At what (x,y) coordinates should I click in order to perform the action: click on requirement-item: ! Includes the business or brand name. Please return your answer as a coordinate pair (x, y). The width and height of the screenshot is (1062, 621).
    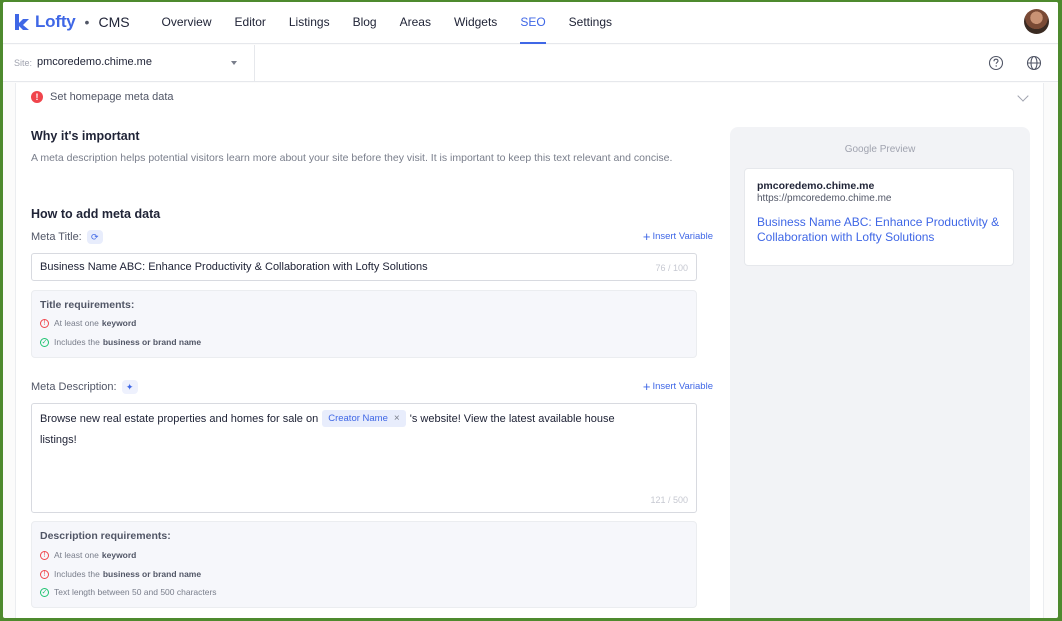
    Looking at the image, I should click on (120, 574).